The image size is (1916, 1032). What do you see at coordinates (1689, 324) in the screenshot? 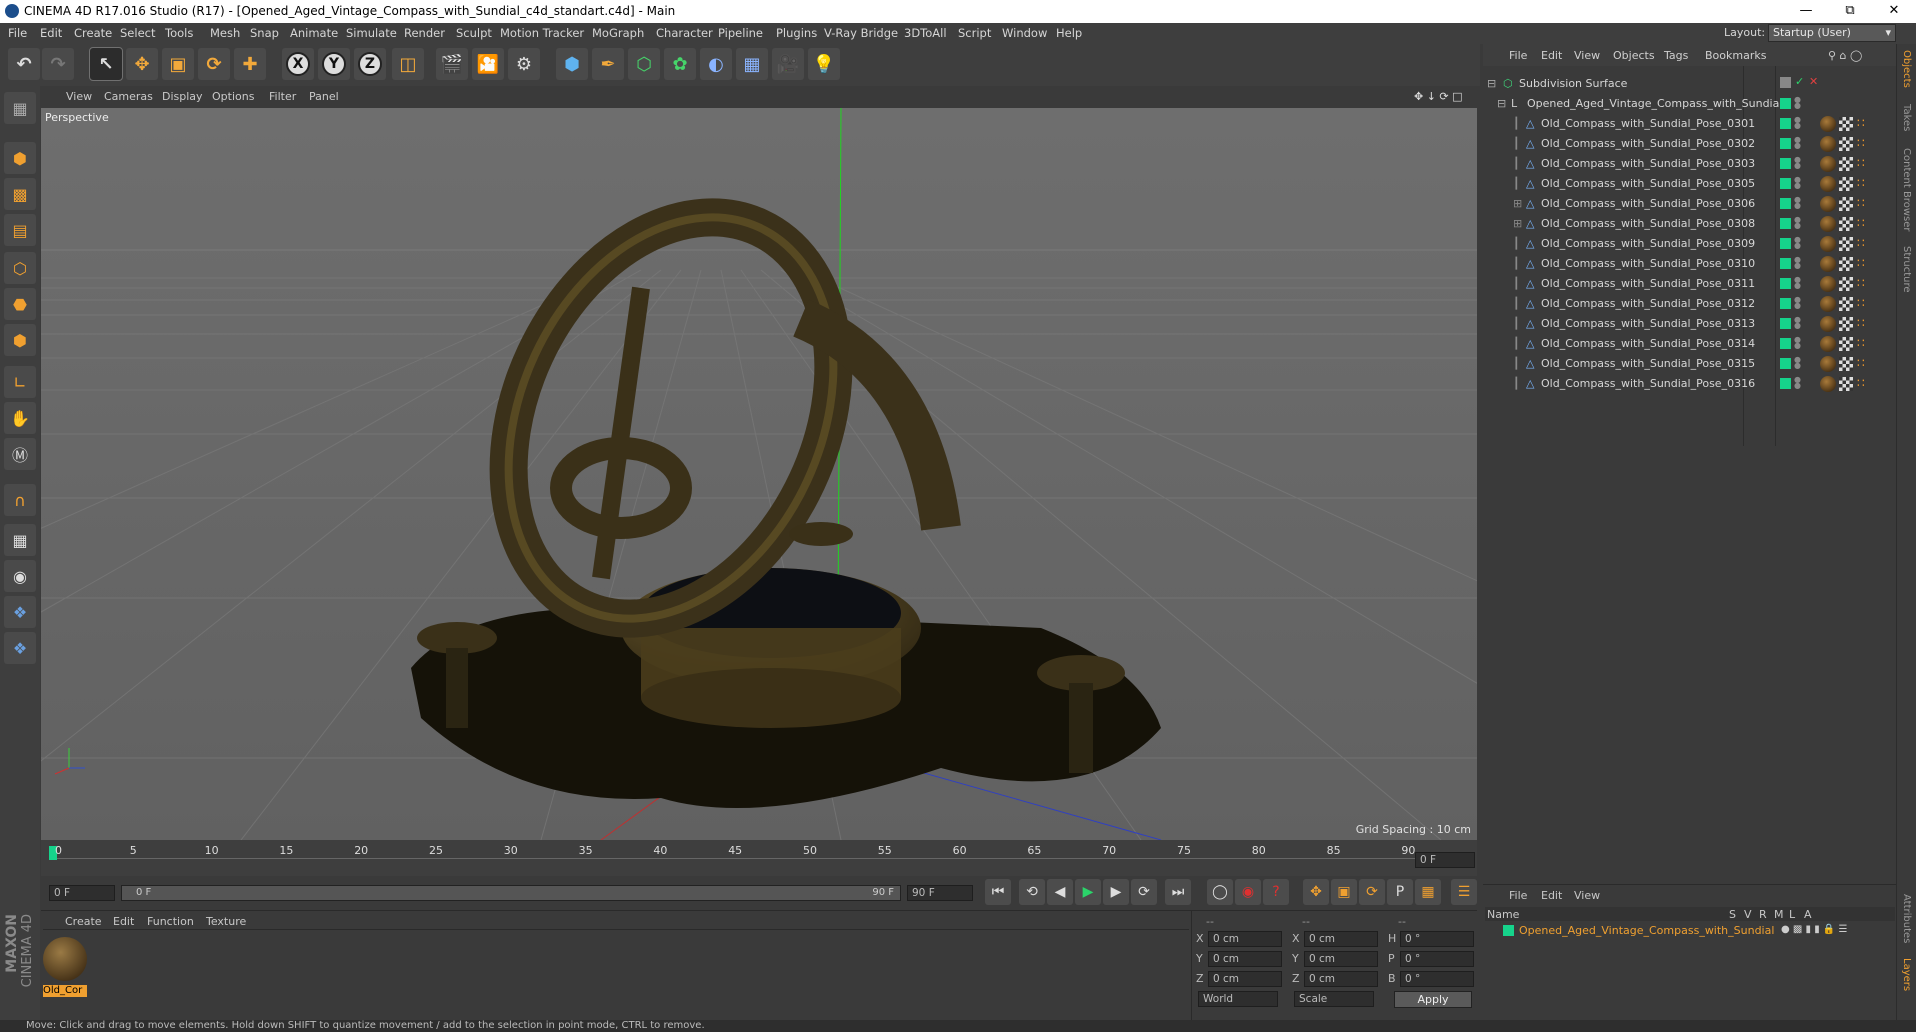
I see `tree-row-child: ┃ △ Old_Compass_with_Sundial_Pose_0313 ● ● ∷` at bounding box center [1689, 324].